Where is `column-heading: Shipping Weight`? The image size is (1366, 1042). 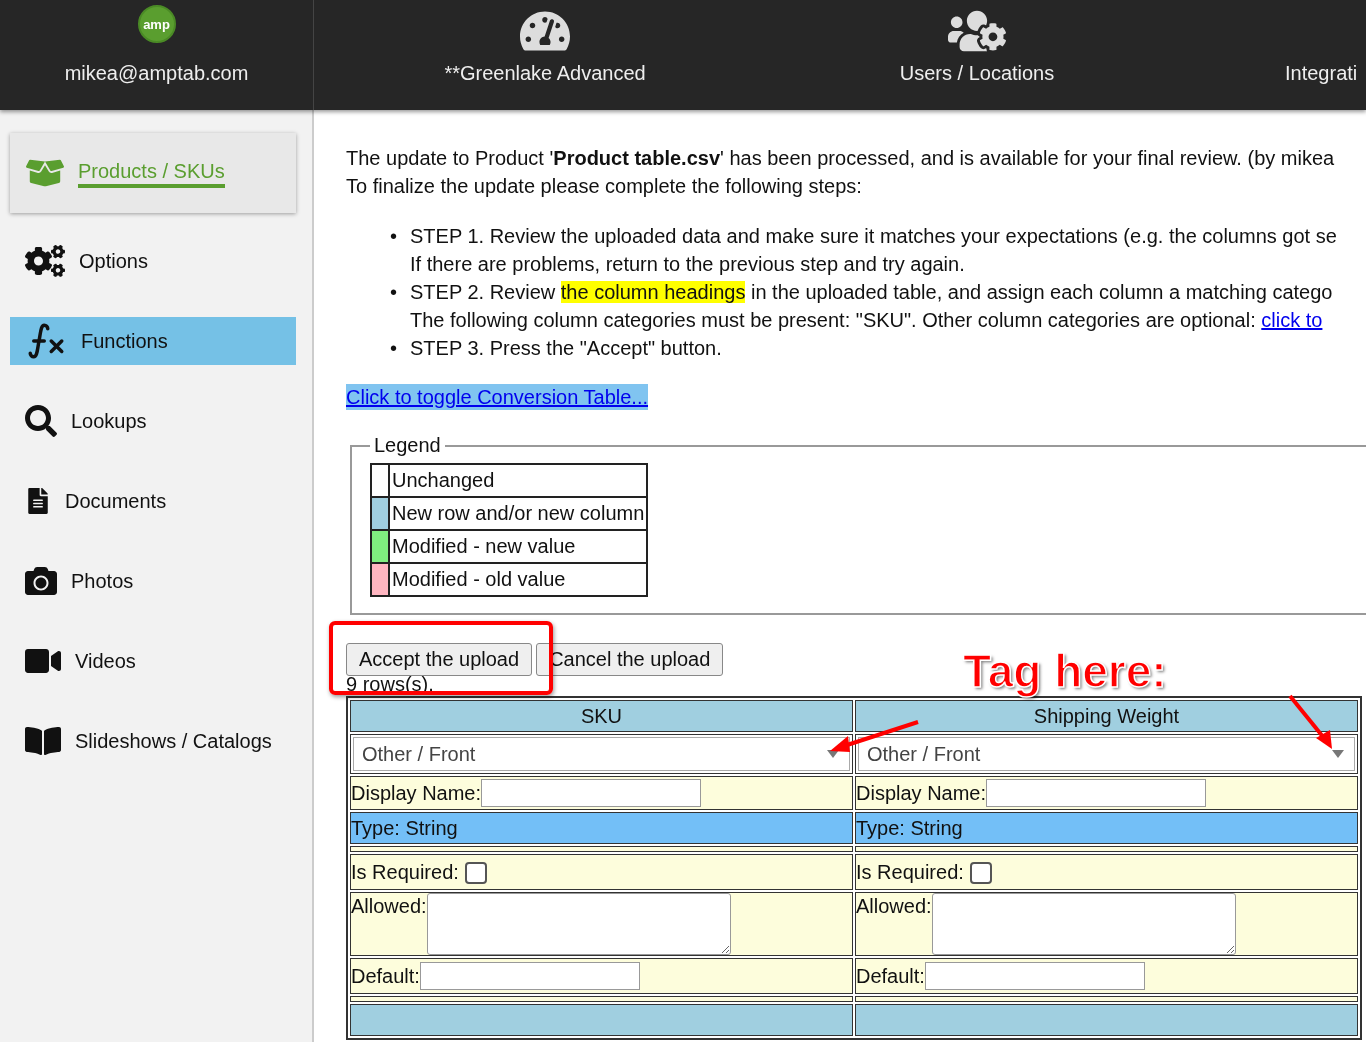
column-heading: Shipping Weight is located at coordinates (1106, 716).